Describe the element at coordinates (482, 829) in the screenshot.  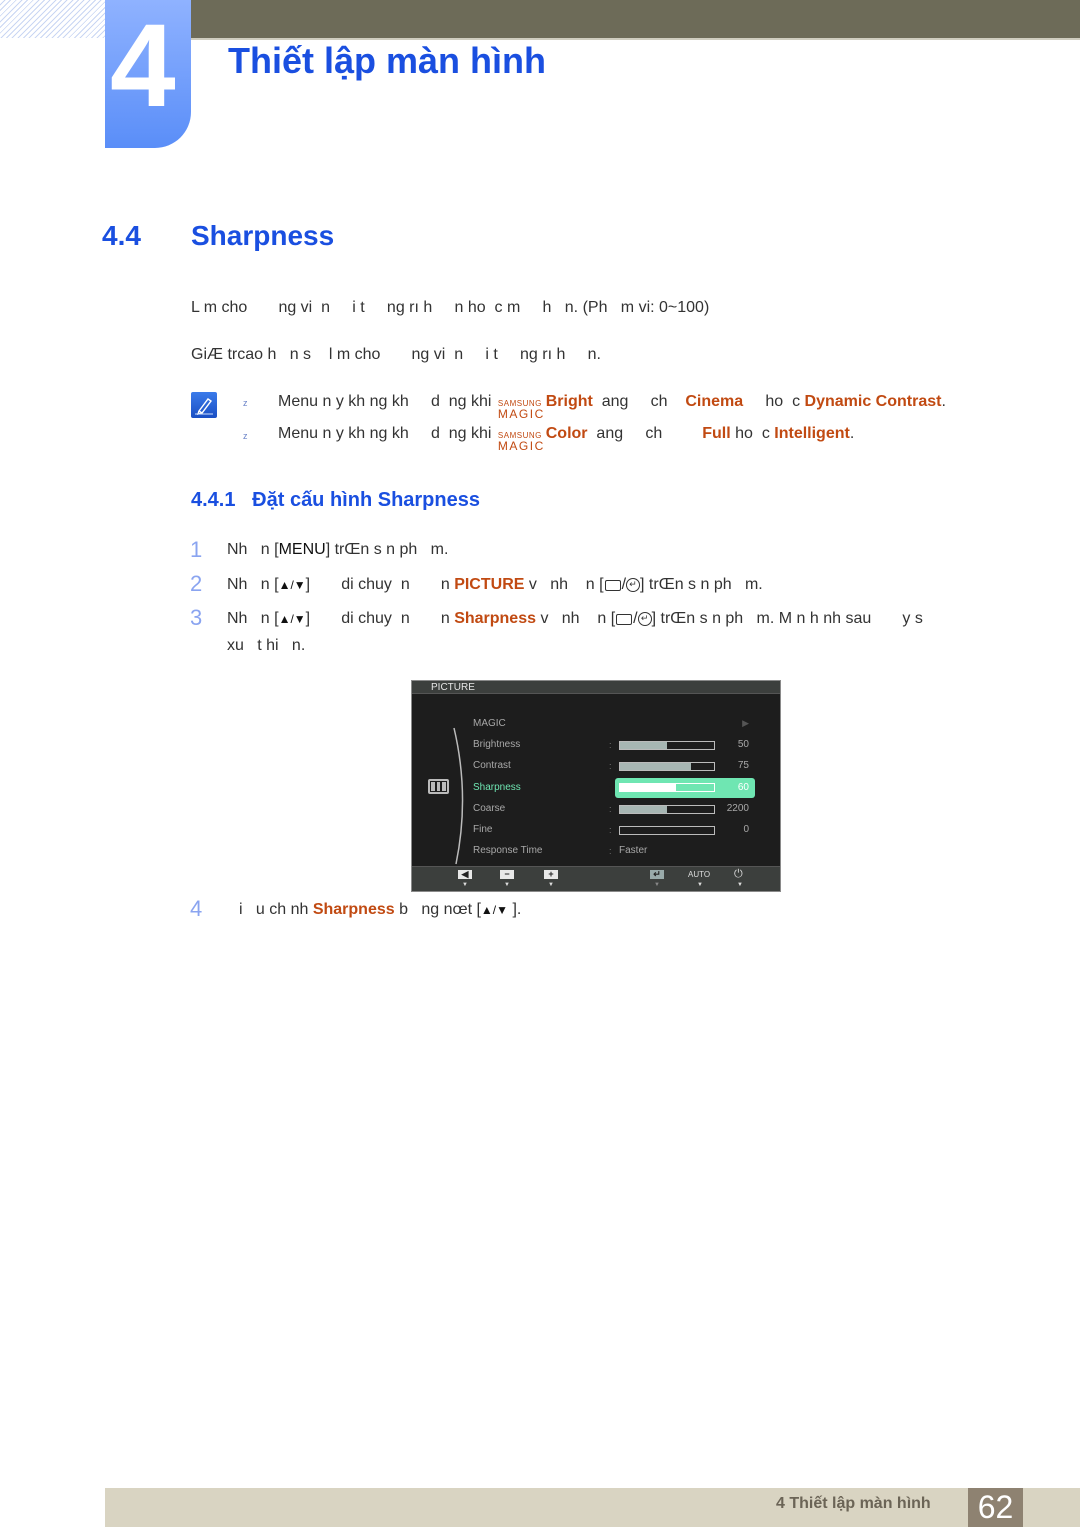
I see `osd-item-fine: Fine` at that location.